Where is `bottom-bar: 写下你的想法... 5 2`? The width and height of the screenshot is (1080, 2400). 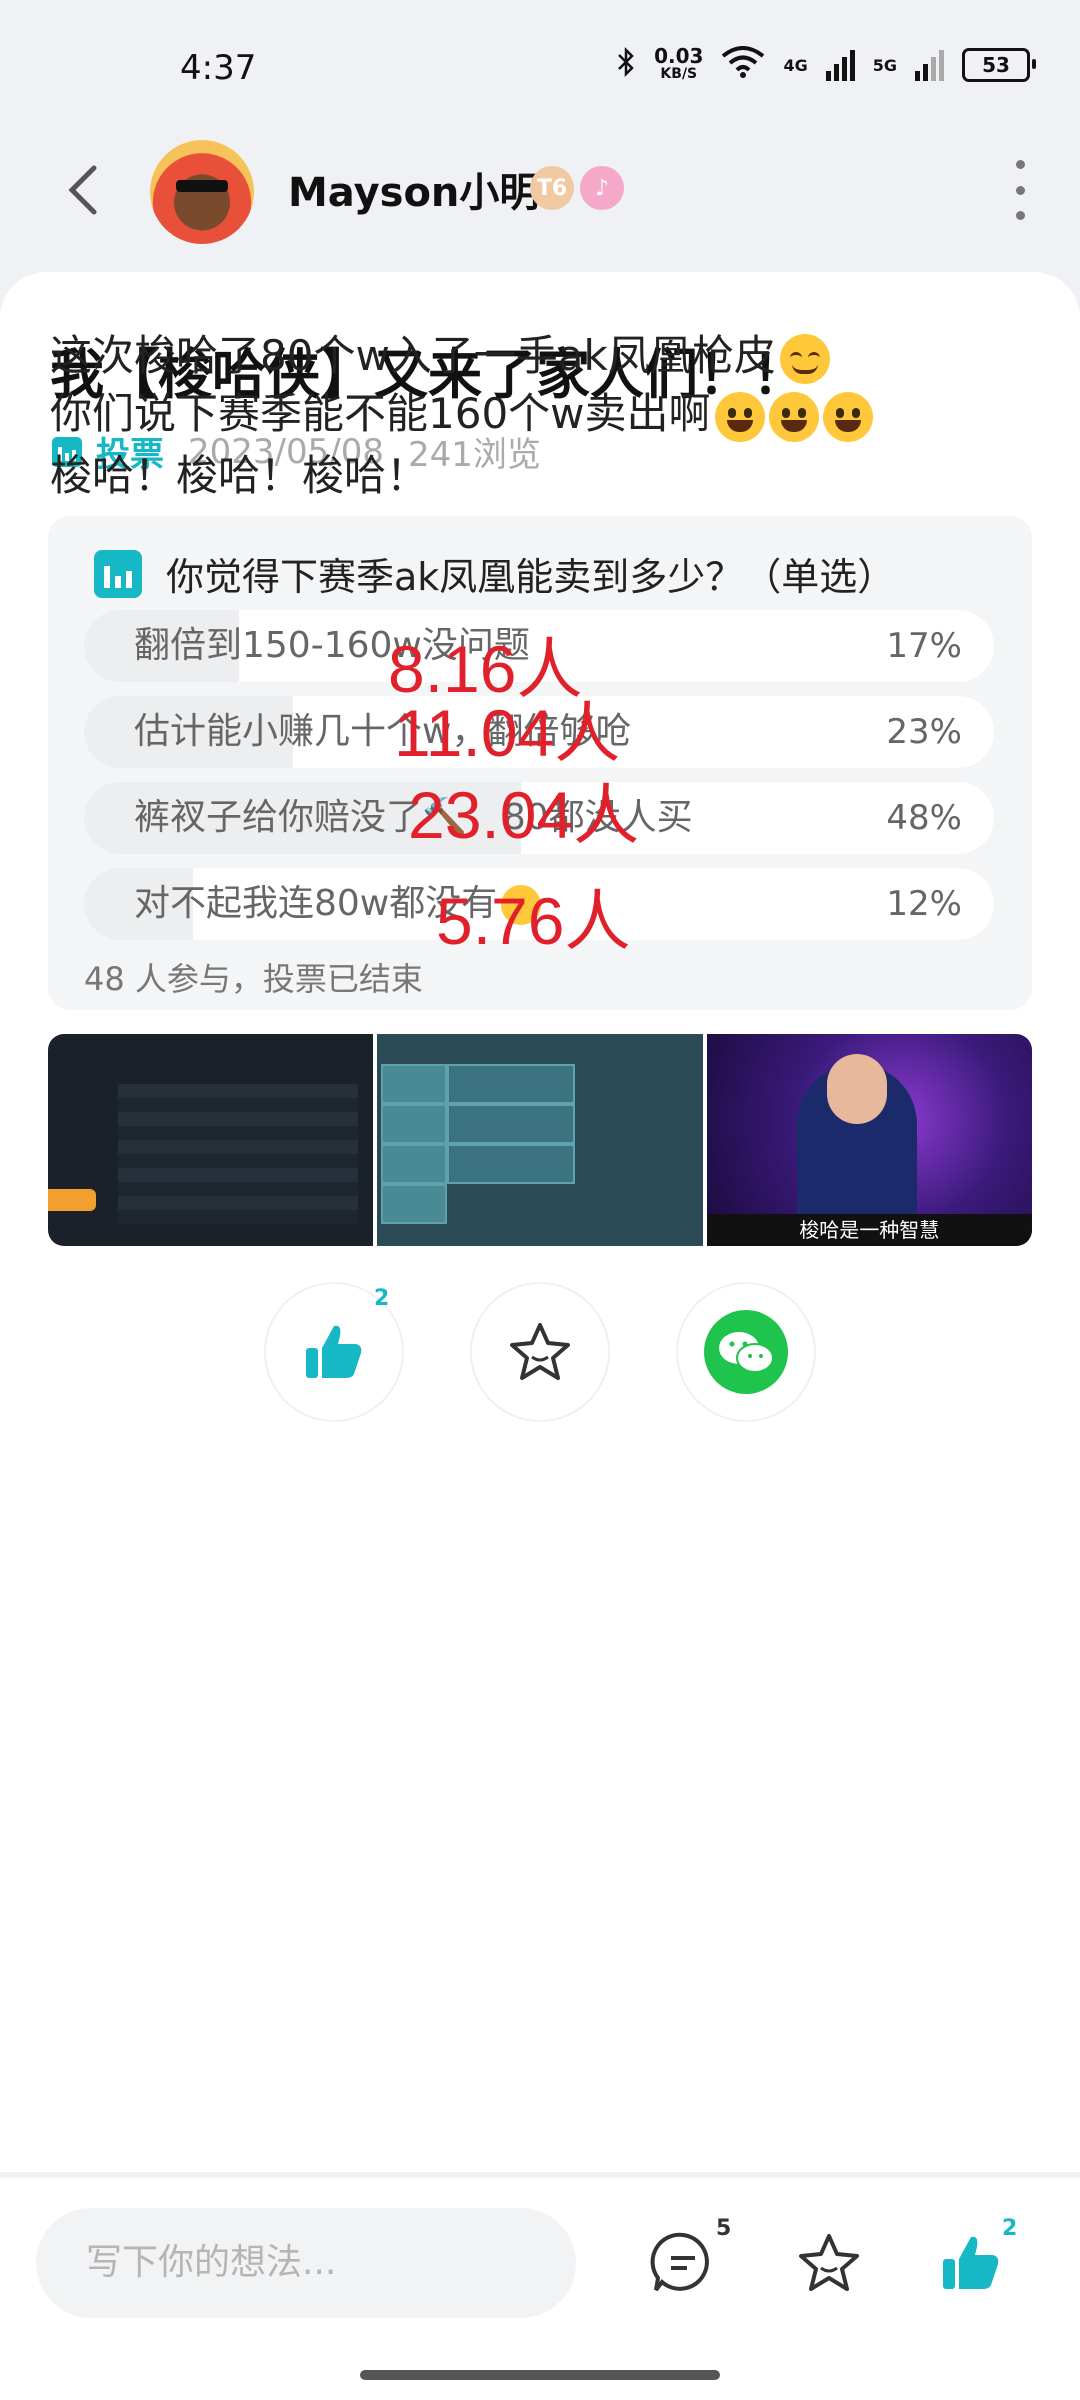
bottom-bar: 写下你的想法... 5 2 is located at coordinates (540, 2289).